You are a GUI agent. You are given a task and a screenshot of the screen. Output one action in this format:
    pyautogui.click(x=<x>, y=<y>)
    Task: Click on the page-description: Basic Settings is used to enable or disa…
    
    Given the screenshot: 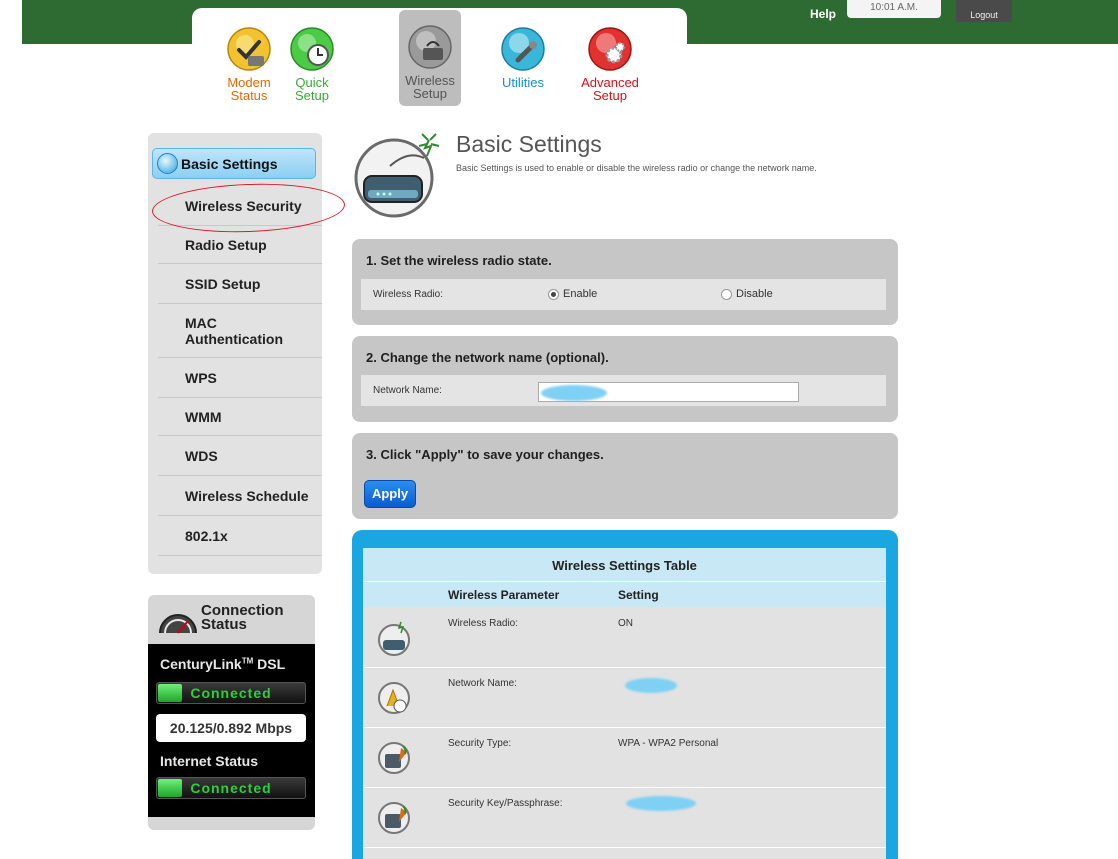 What is the action you would take?
    pyautogui.click(x=636, y=168)
    